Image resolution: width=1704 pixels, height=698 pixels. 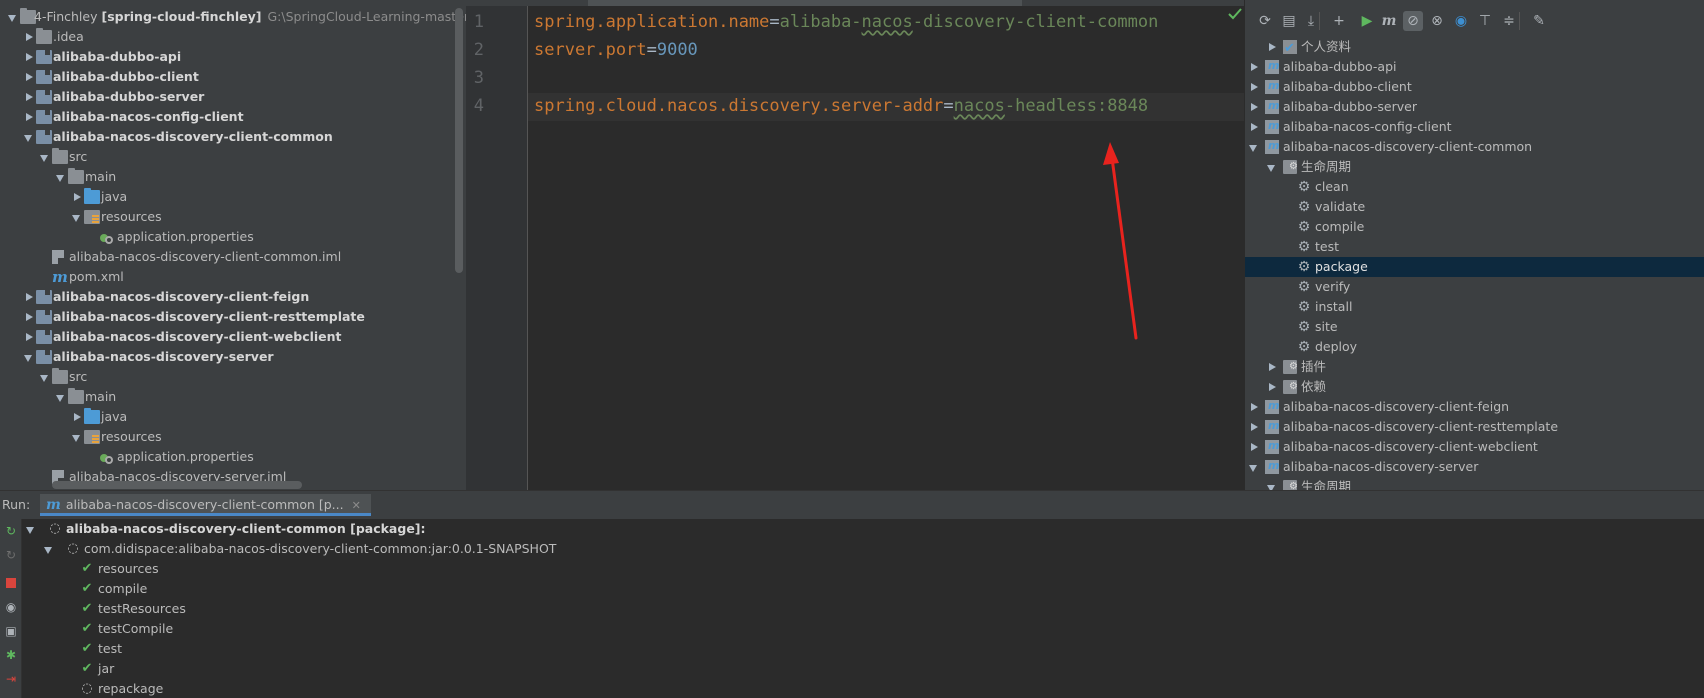 I want to click on rerun-icon: ↻, so click(x=11, y=531).